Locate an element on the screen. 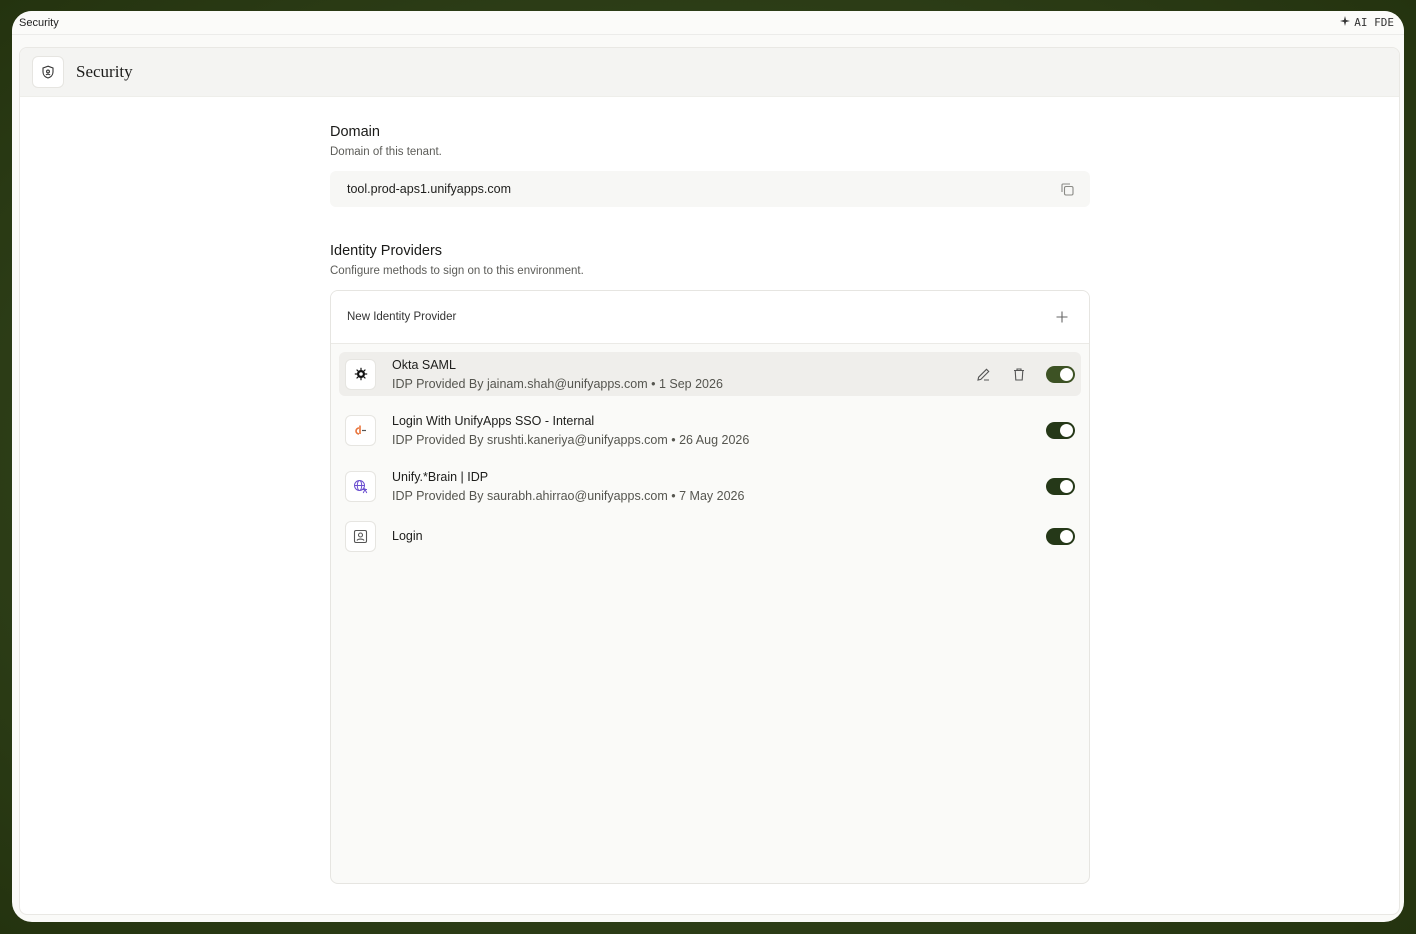 This screenshot has height=934, width=1416. globe-translate-icon is located at coordinates (360, 486).